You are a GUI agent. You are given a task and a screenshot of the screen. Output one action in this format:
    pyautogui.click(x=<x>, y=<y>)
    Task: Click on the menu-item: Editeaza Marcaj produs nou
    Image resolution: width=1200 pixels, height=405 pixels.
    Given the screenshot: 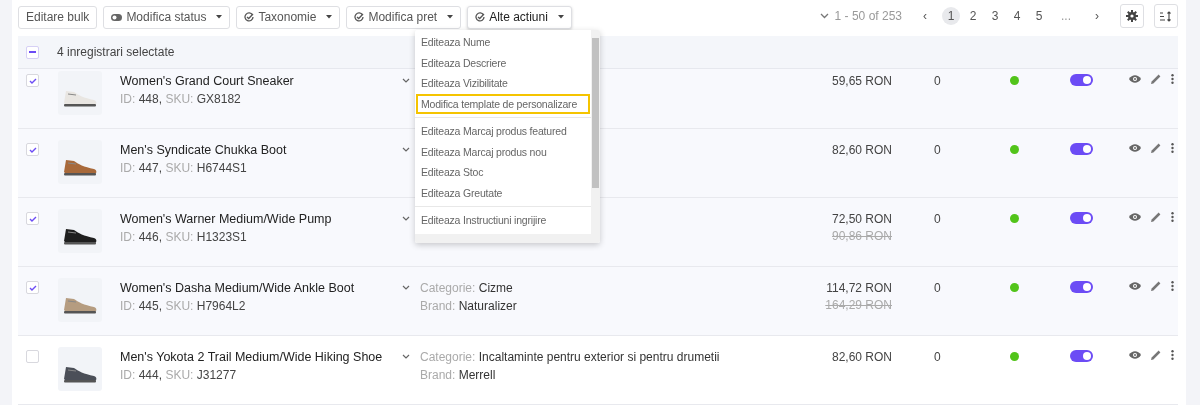 What is the action you would take?
    pyautogui.click(x=503, y=151)
    